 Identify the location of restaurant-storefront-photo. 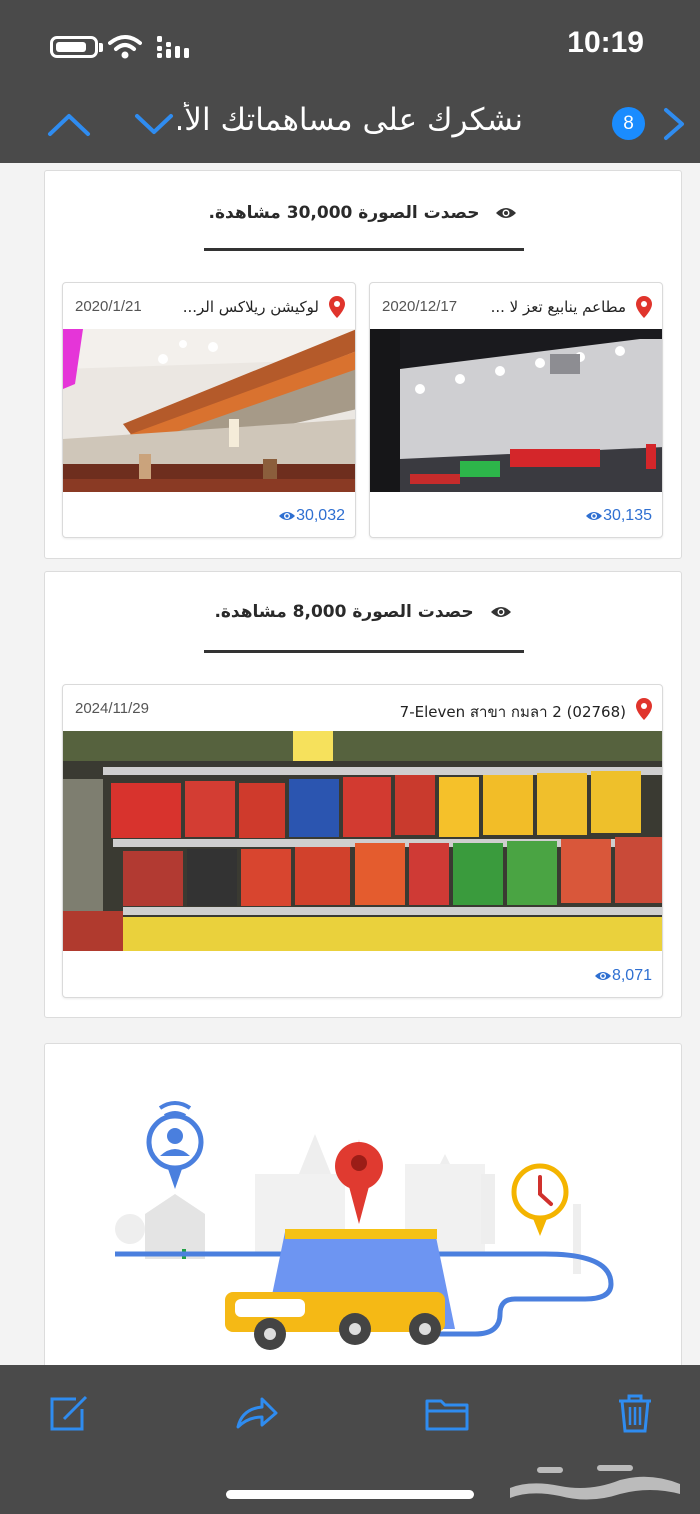
(516, 410).